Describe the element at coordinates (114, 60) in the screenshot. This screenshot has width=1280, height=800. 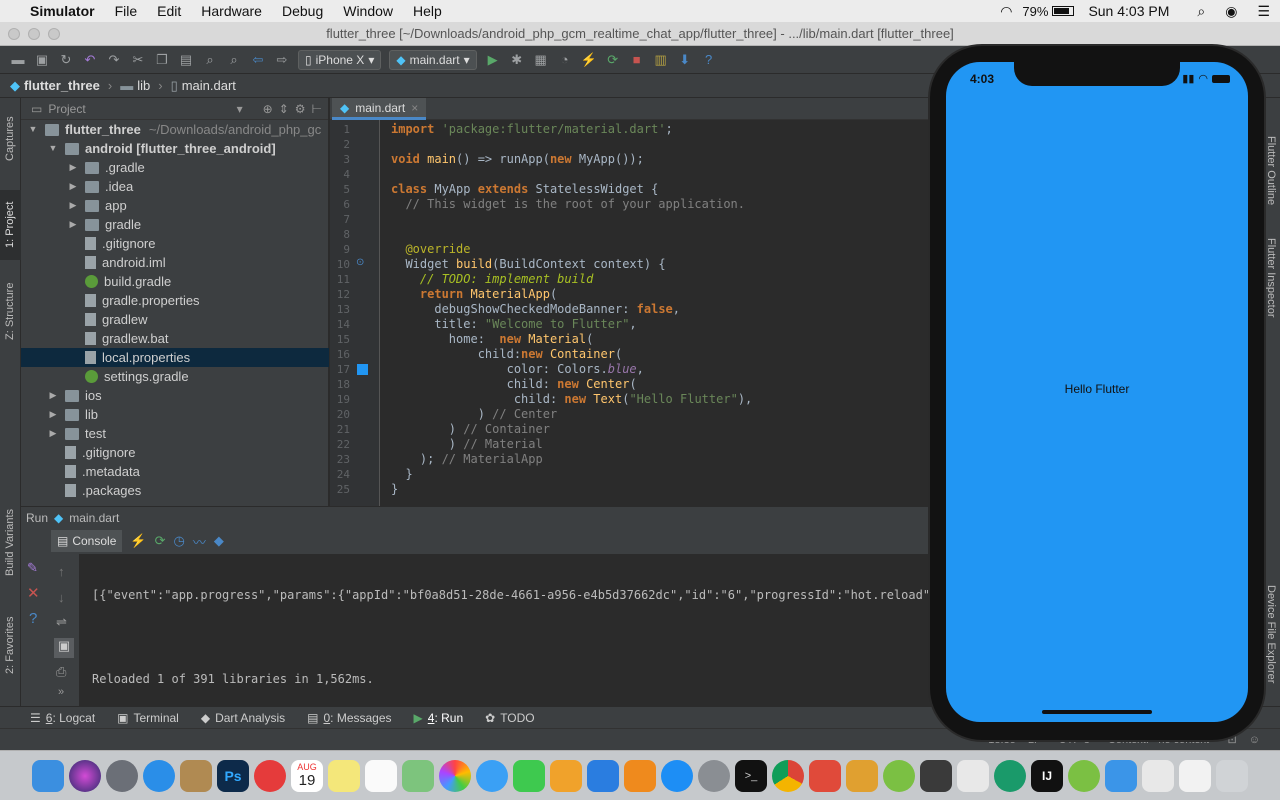
I see `redo-icon: ↷` at that location.